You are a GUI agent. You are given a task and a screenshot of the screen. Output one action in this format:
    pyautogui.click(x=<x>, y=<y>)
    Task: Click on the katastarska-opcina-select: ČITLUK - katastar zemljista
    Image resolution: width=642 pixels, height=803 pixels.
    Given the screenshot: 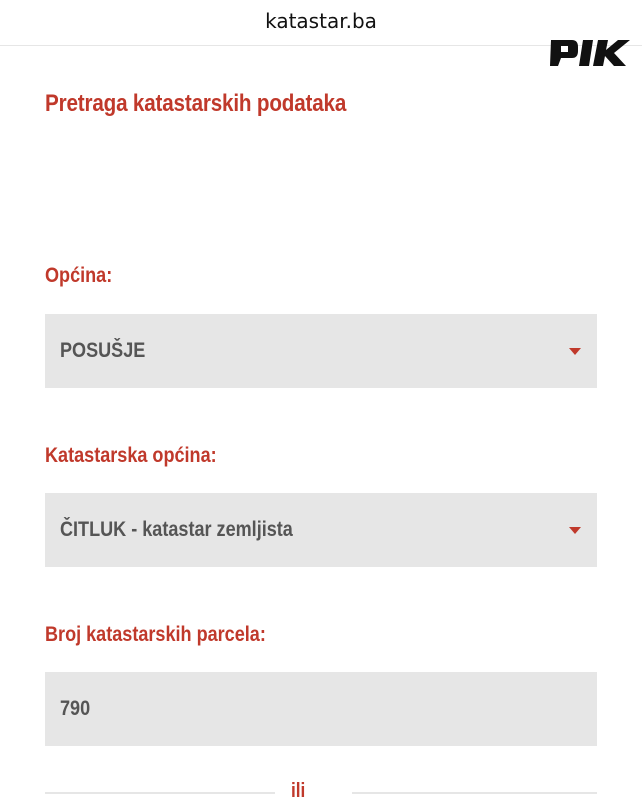 What is the action you would take?
    pyautogui.click(x=321, y=530)
    